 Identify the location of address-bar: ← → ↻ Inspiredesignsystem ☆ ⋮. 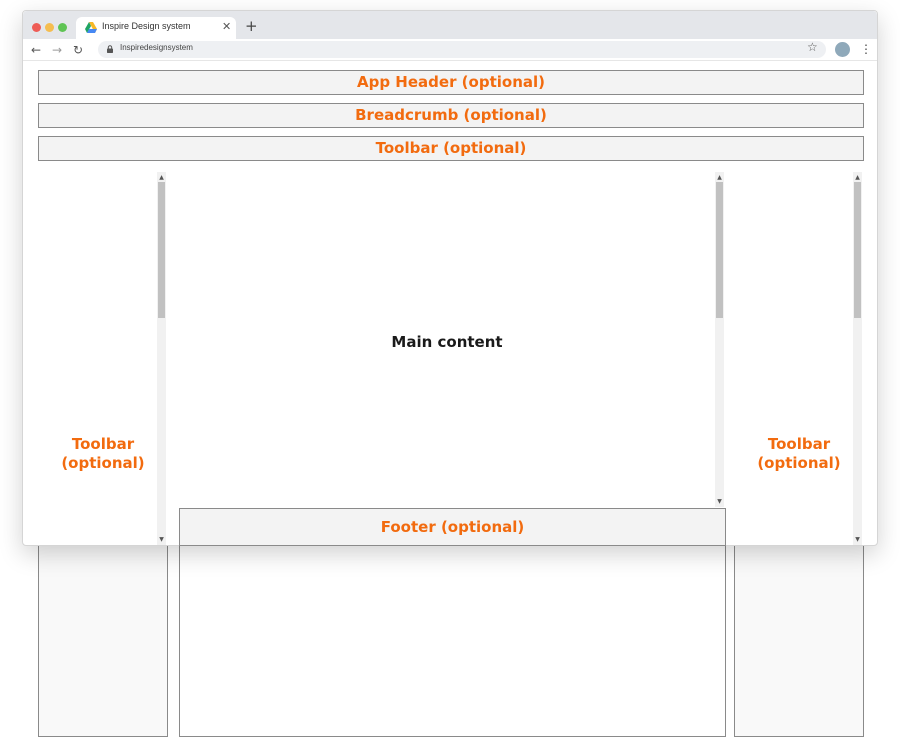
(450, 50).